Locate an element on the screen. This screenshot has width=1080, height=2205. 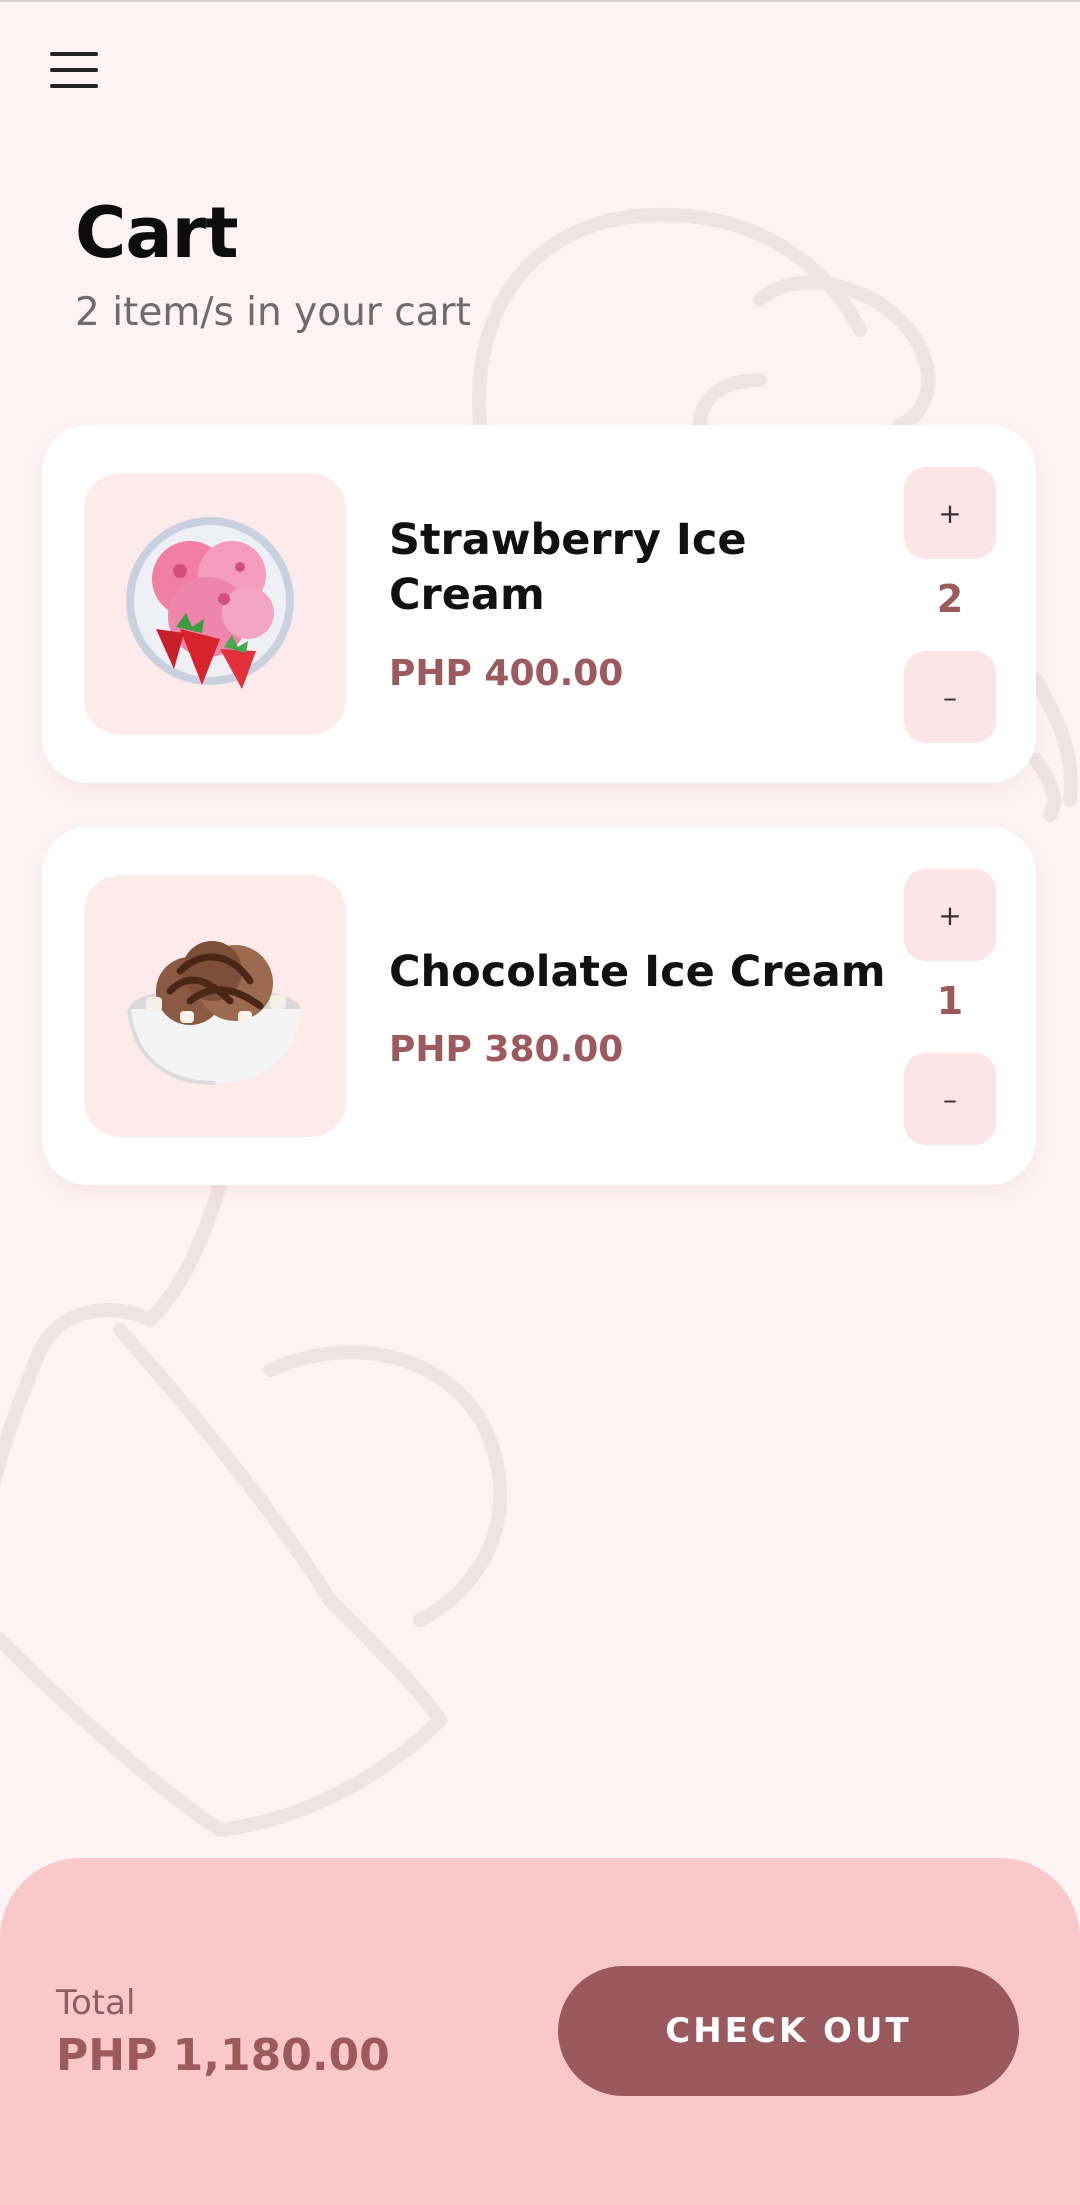
total-amount: PHP 1,180.00 is located at coordinates (223, 2055).